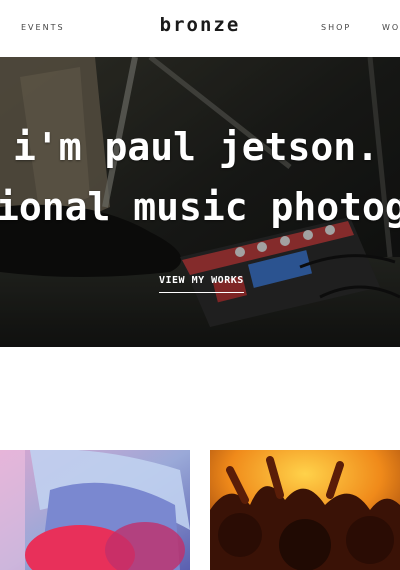  What do you see at coordinates (200, 207) in the screenshot?
I see `hero-headline-line-2: ional music photog` at bounding box center [200, 207].